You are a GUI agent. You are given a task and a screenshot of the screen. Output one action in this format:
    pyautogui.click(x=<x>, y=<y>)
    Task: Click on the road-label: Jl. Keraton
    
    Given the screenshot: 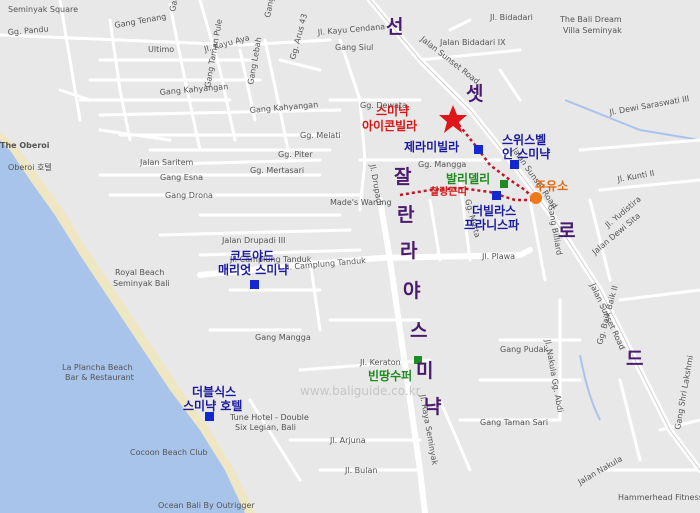 What is the action you would take?
    pyautogui.click(x=380, y=362)
    